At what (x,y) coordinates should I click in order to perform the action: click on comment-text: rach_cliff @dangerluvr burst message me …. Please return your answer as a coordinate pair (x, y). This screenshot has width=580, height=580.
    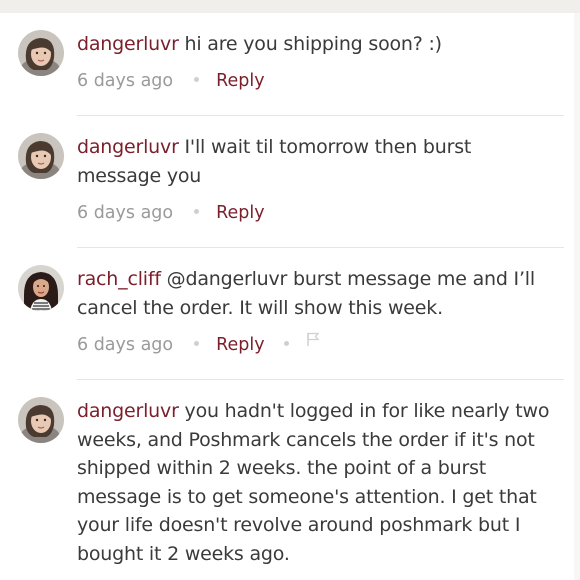
    Looking at the image, I should click on (317, 293).